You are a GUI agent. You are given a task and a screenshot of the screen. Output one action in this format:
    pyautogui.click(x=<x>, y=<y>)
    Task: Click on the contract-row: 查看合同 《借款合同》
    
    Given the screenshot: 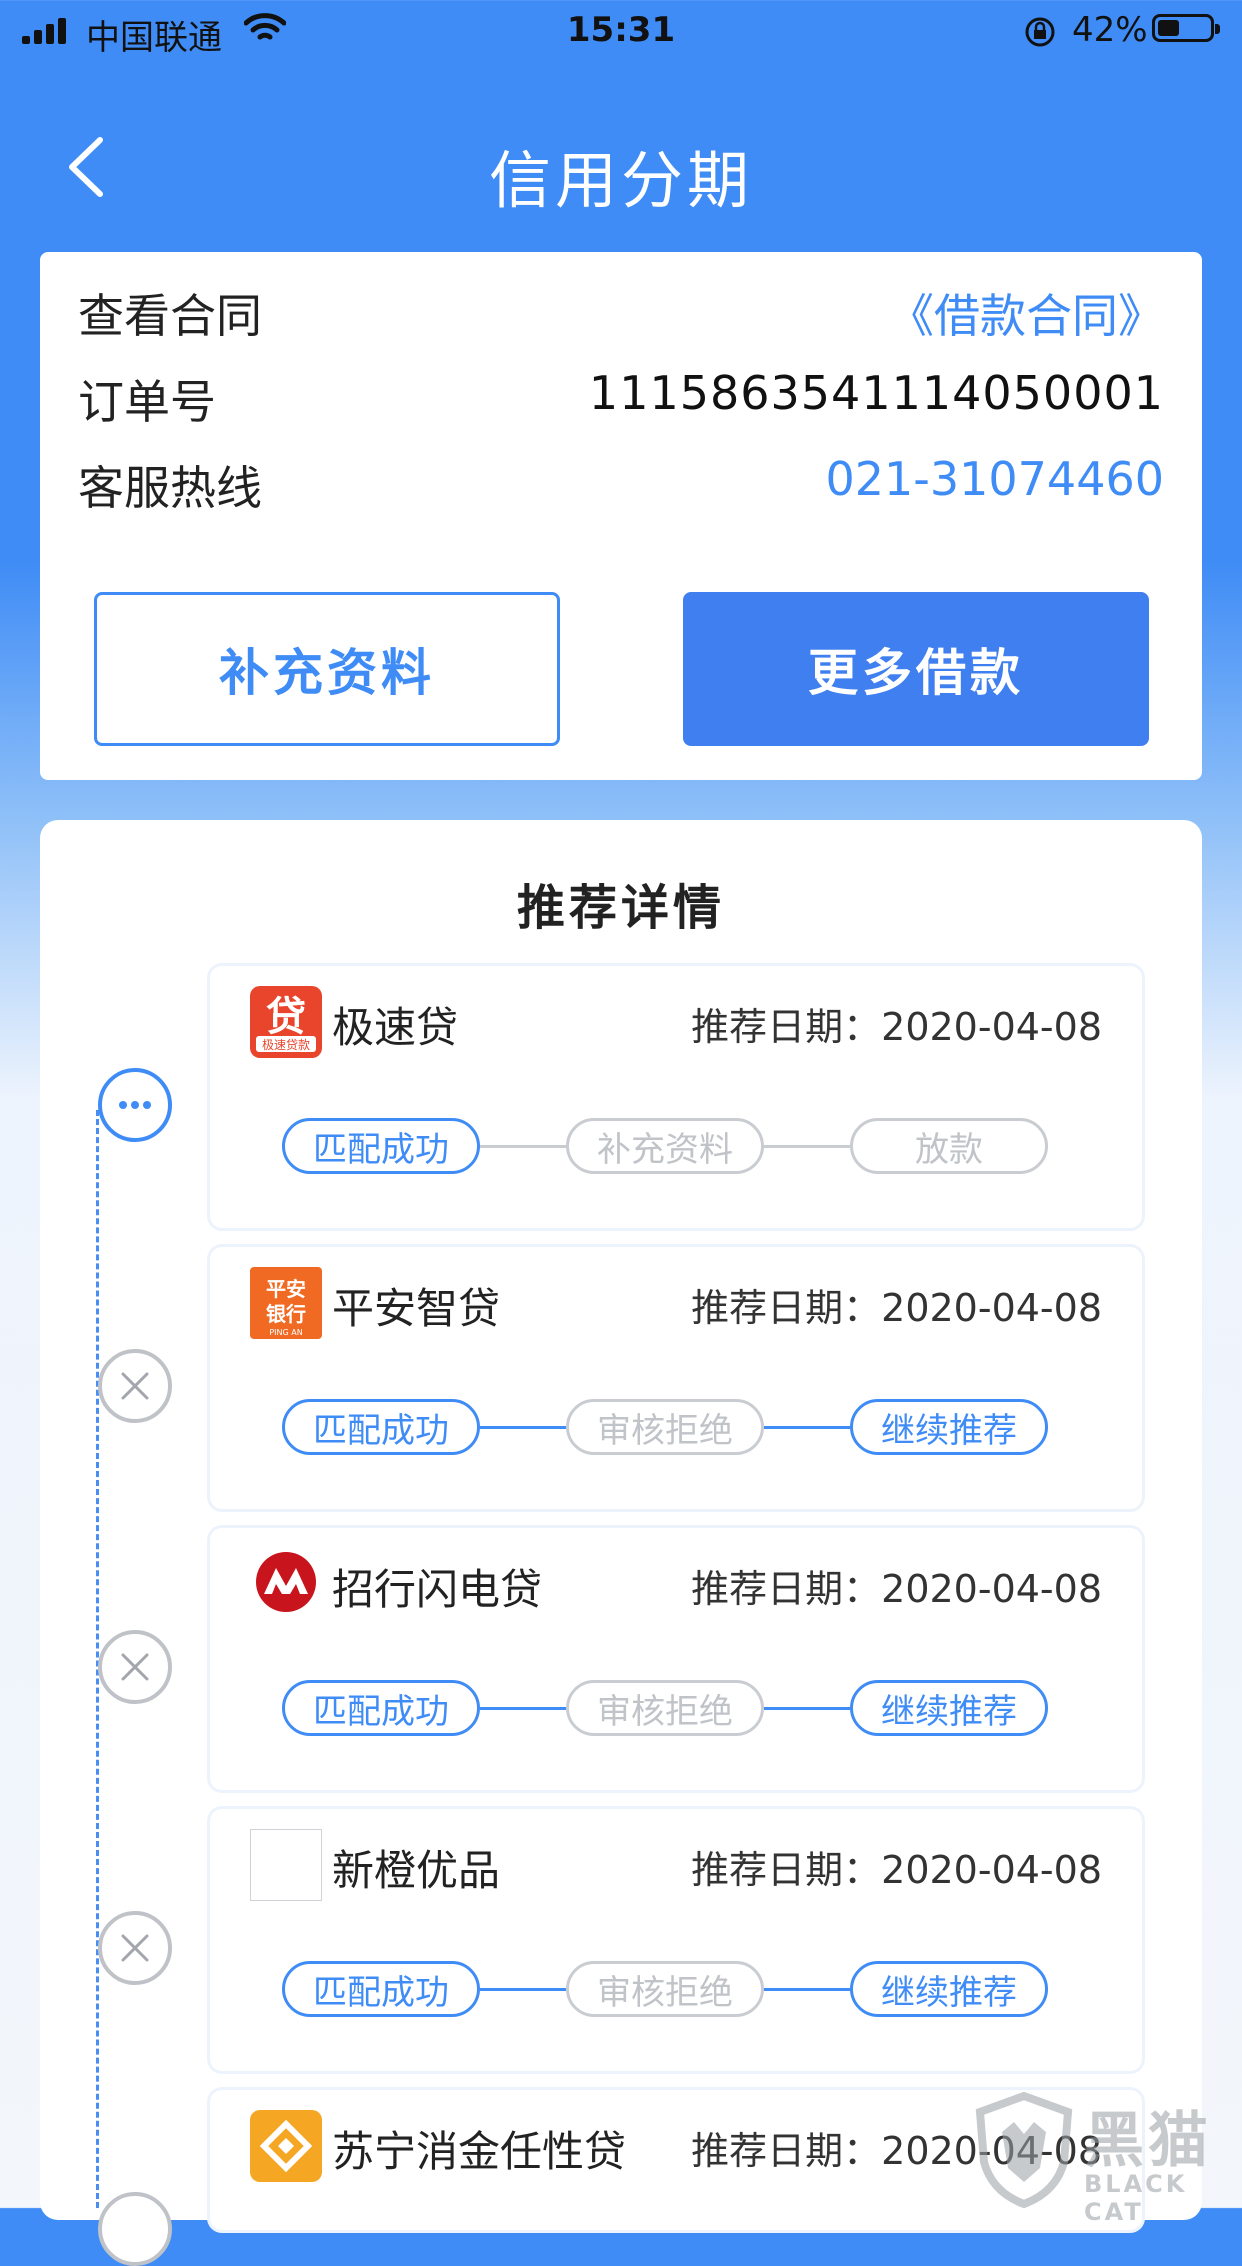 What is the action you would take?
    pyautogui.click(x=621, y=307)
    